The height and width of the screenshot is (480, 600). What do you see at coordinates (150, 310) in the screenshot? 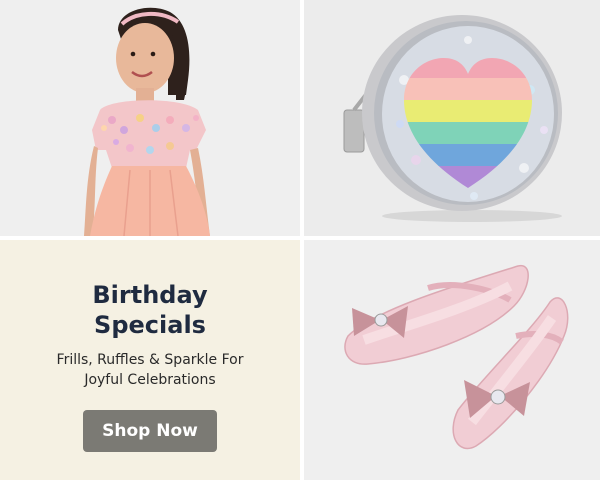
I see `promo-title: Birthday Specials` at bounding box center [150, 310].